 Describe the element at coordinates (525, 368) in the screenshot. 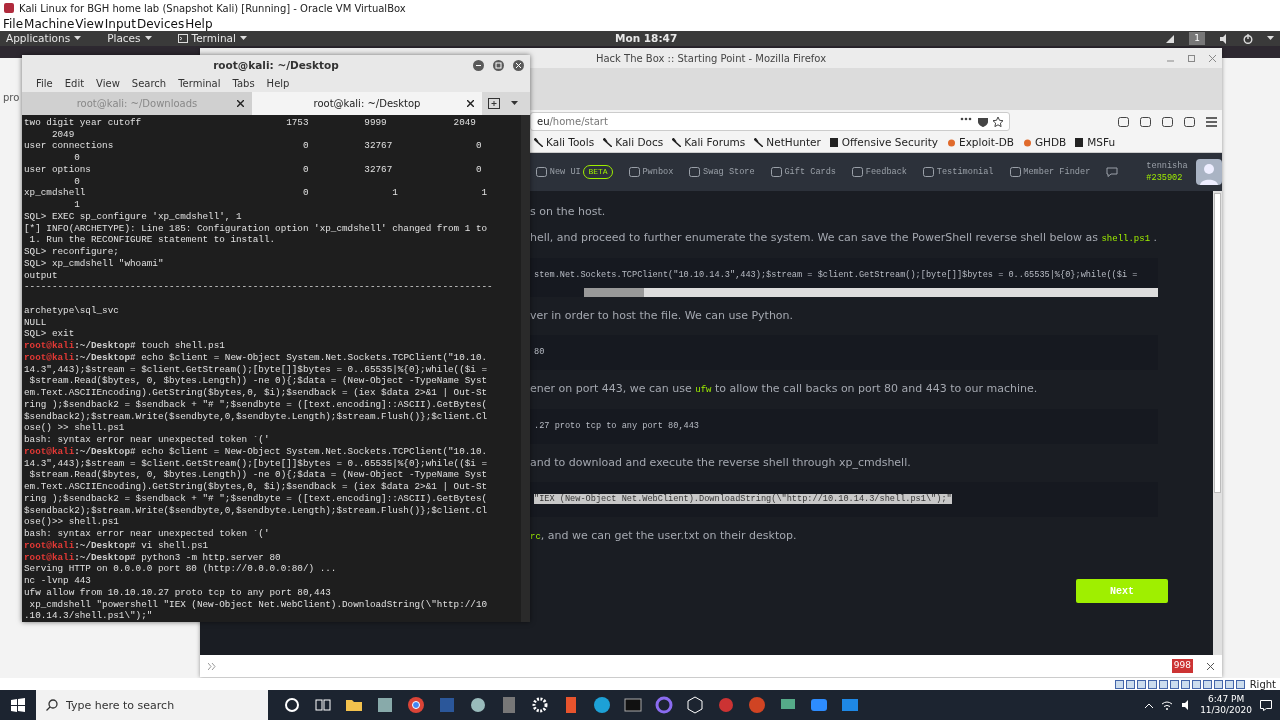

I see `scrollbar` at that location.